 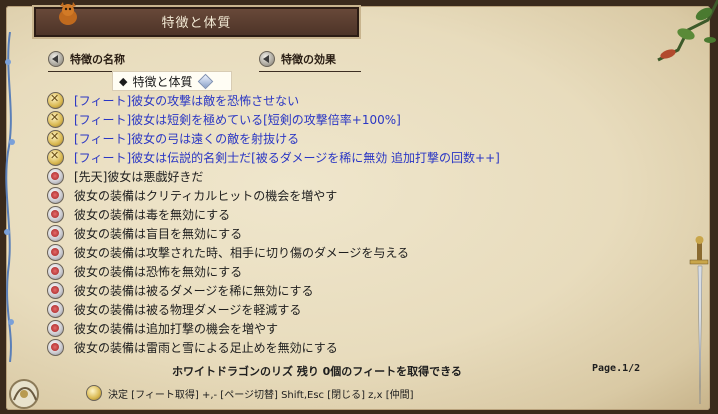 I want to click on list-item-text: [フィート]彼女は伝説的名剣士だ[被るダメージを稀に無効 追加打撃の回数++], so click(x=287, y=158).